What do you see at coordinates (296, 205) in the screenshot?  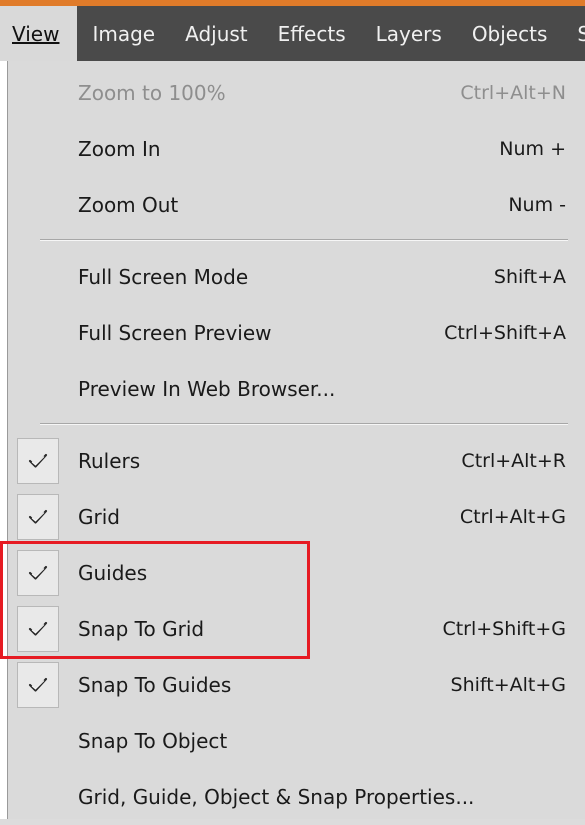 I see `menu-item-zoom-out: Zoom Out Num -` at bounding box center [296, 205].